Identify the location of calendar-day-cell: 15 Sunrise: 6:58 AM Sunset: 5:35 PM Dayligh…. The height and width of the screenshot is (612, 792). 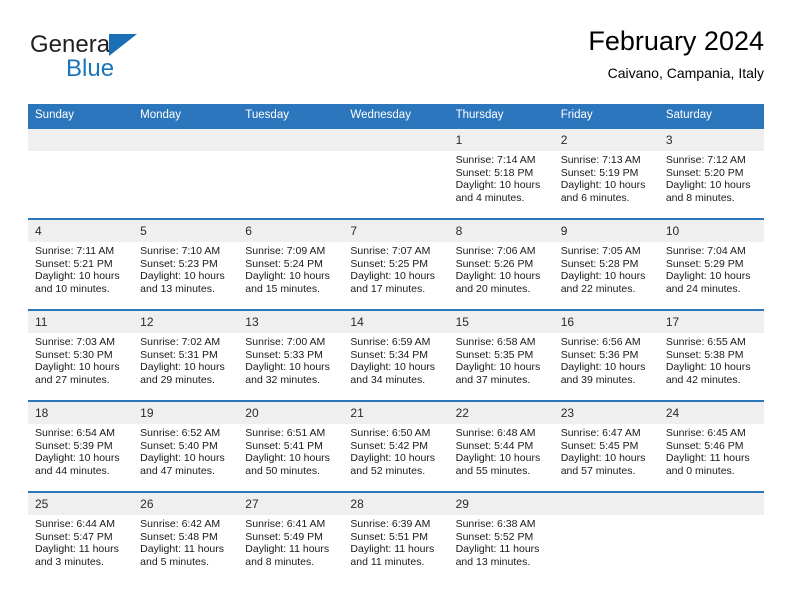
(501, 355).